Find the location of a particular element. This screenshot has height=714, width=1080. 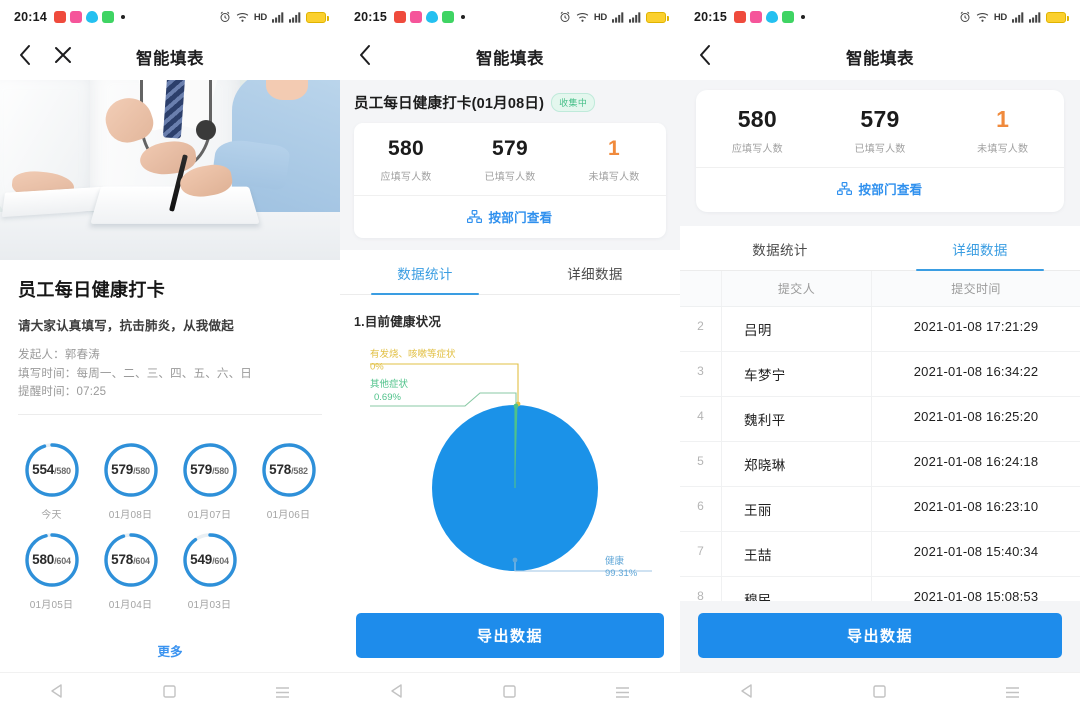

table-row: 7 王喆 2021-01-08 15:40:34 is located at coordinates (880, 554).